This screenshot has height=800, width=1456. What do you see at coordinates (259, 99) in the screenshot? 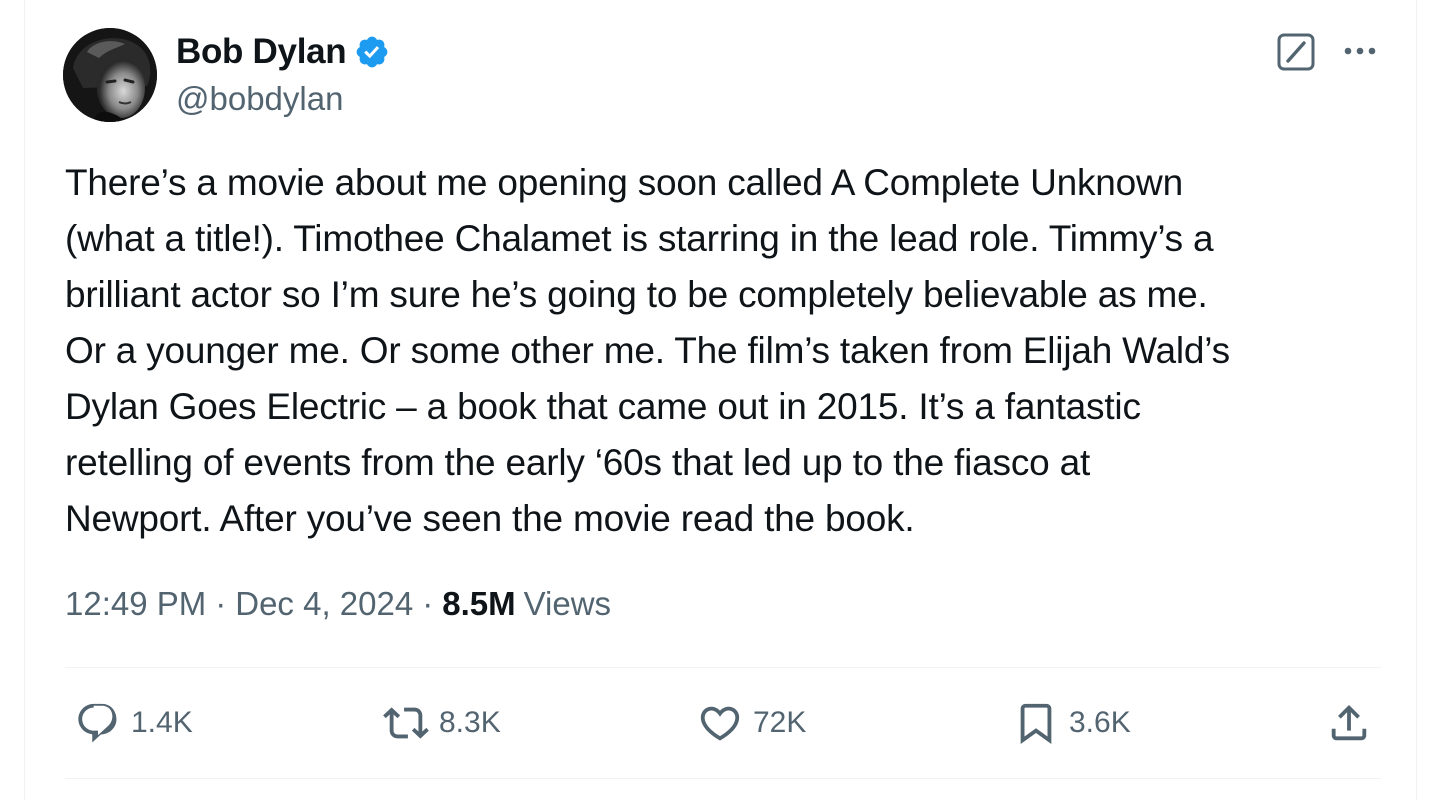
I see `author-handle: @bobdylan` at bounding box center [259, 99].